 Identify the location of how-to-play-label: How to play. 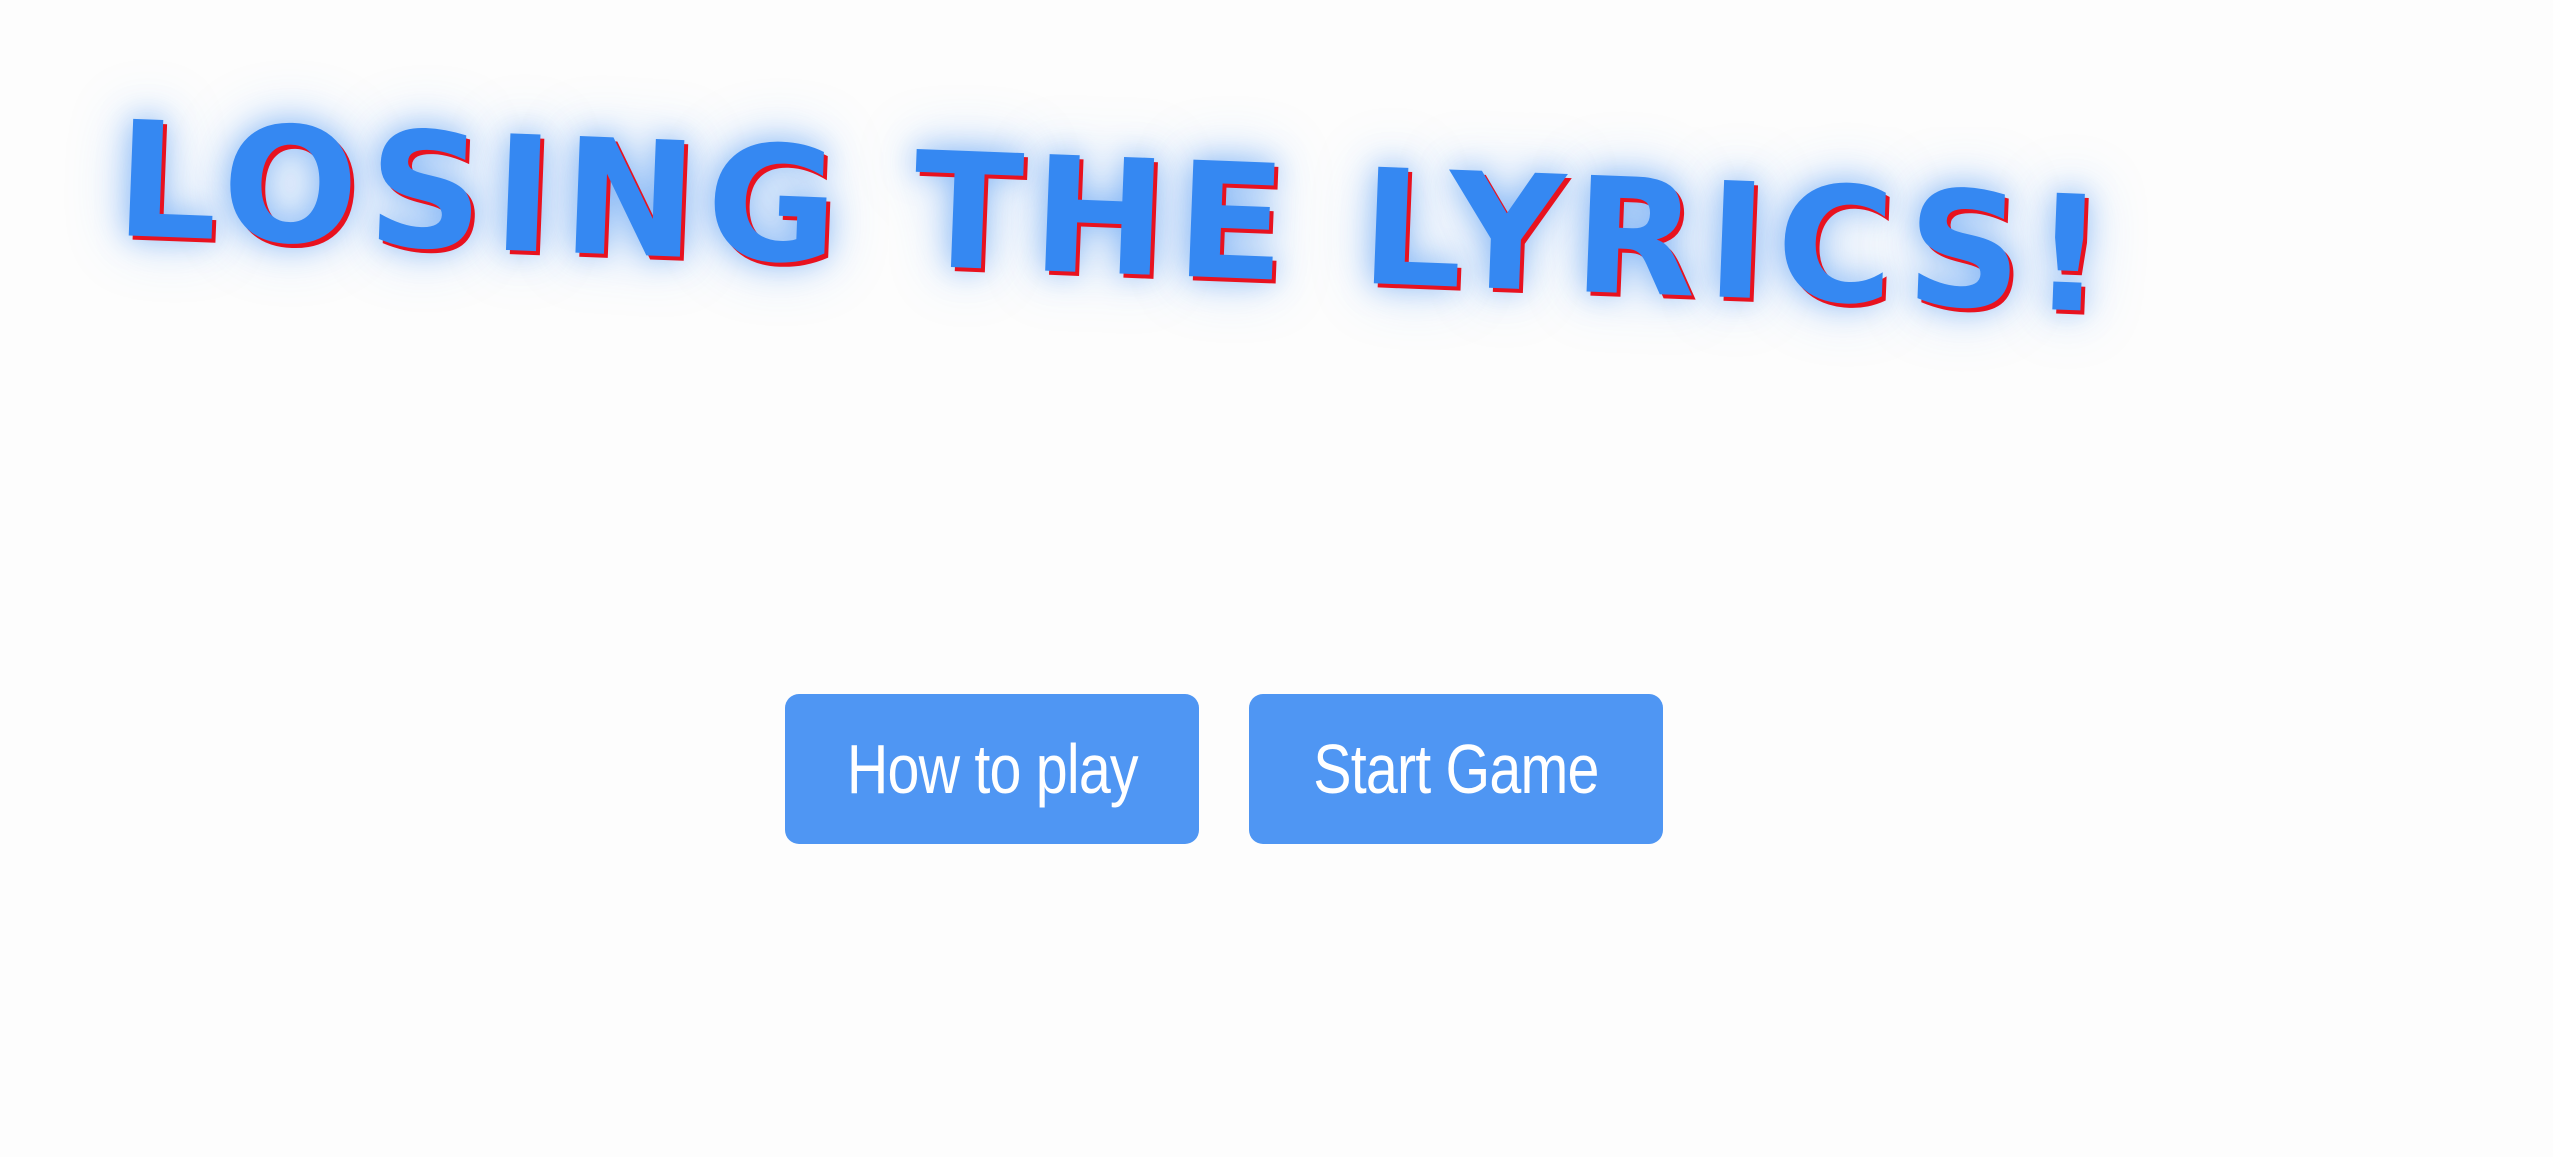
(992, 769).